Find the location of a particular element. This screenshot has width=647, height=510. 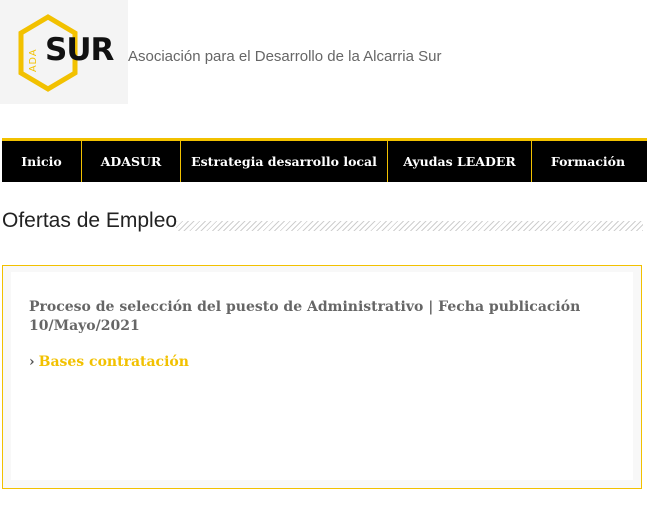

site-logo: ADA SUR is located at coordinates (64, 52).